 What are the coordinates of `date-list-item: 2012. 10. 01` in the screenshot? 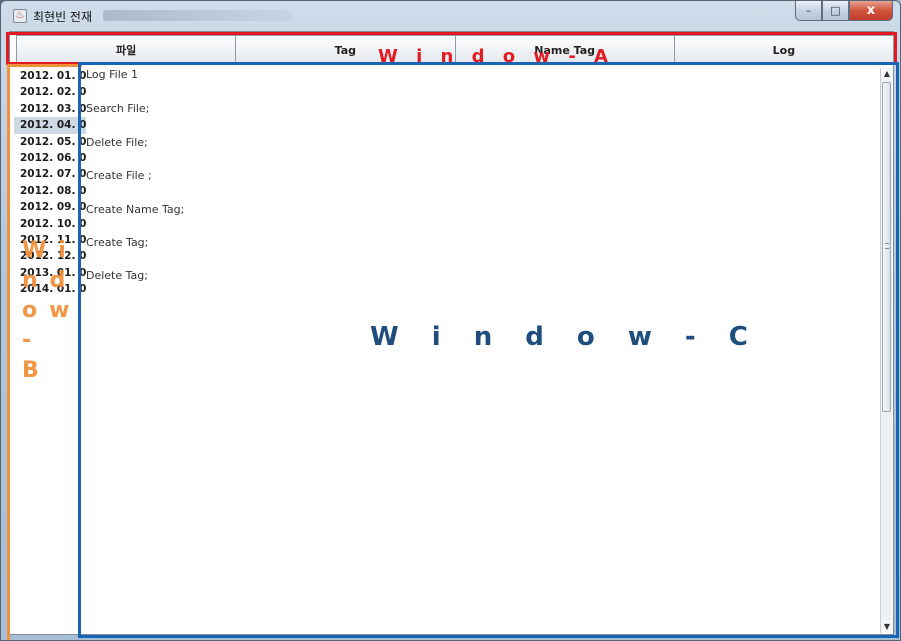 It's located at (54, 224).